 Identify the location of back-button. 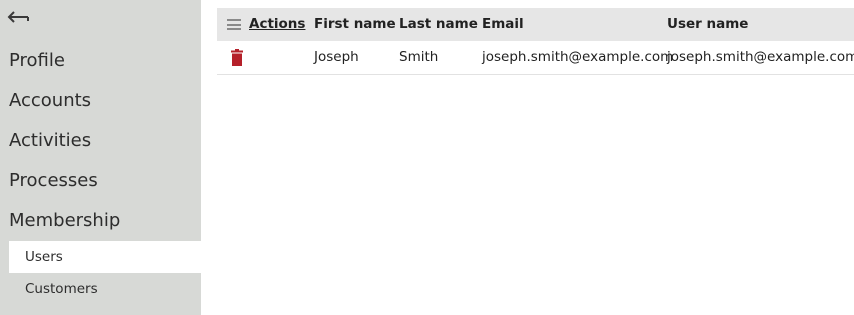
(18, 17).